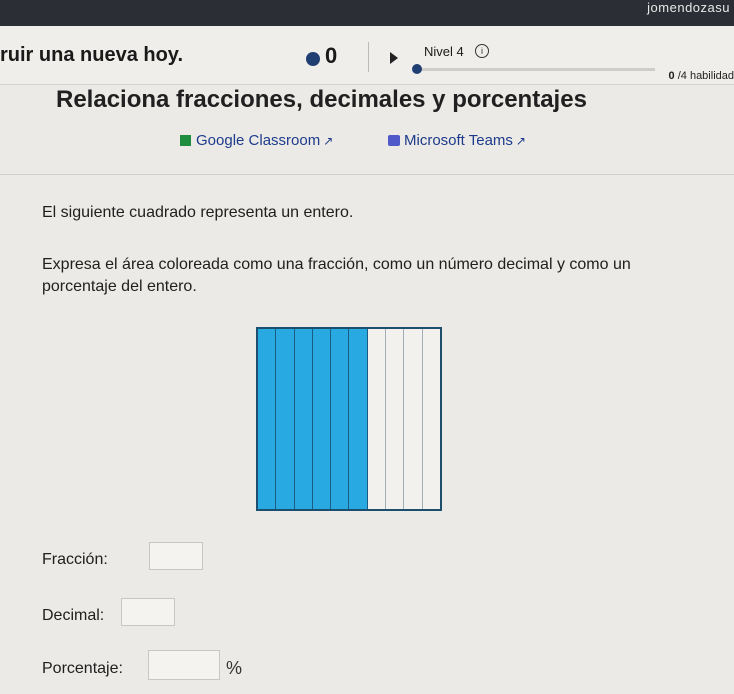 This screenshot has height=694, width=734. I want to click on share-row: Google Classroom ↗ Microsoft Teams ↗, so click(367, 142).